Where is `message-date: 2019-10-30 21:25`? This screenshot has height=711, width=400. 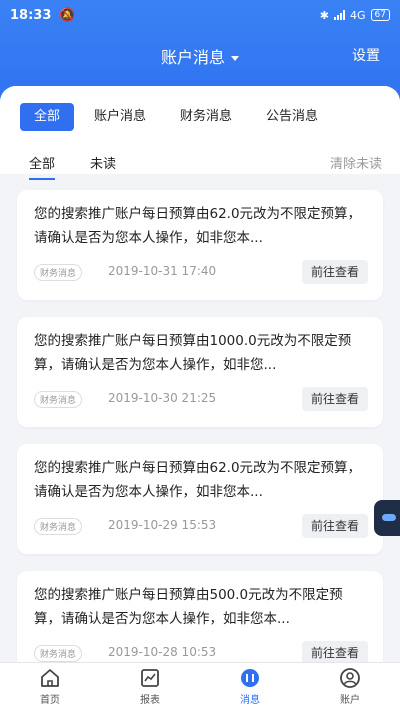
message-date: 2019-10-30 21:25 is located at coordinates (162, 398).